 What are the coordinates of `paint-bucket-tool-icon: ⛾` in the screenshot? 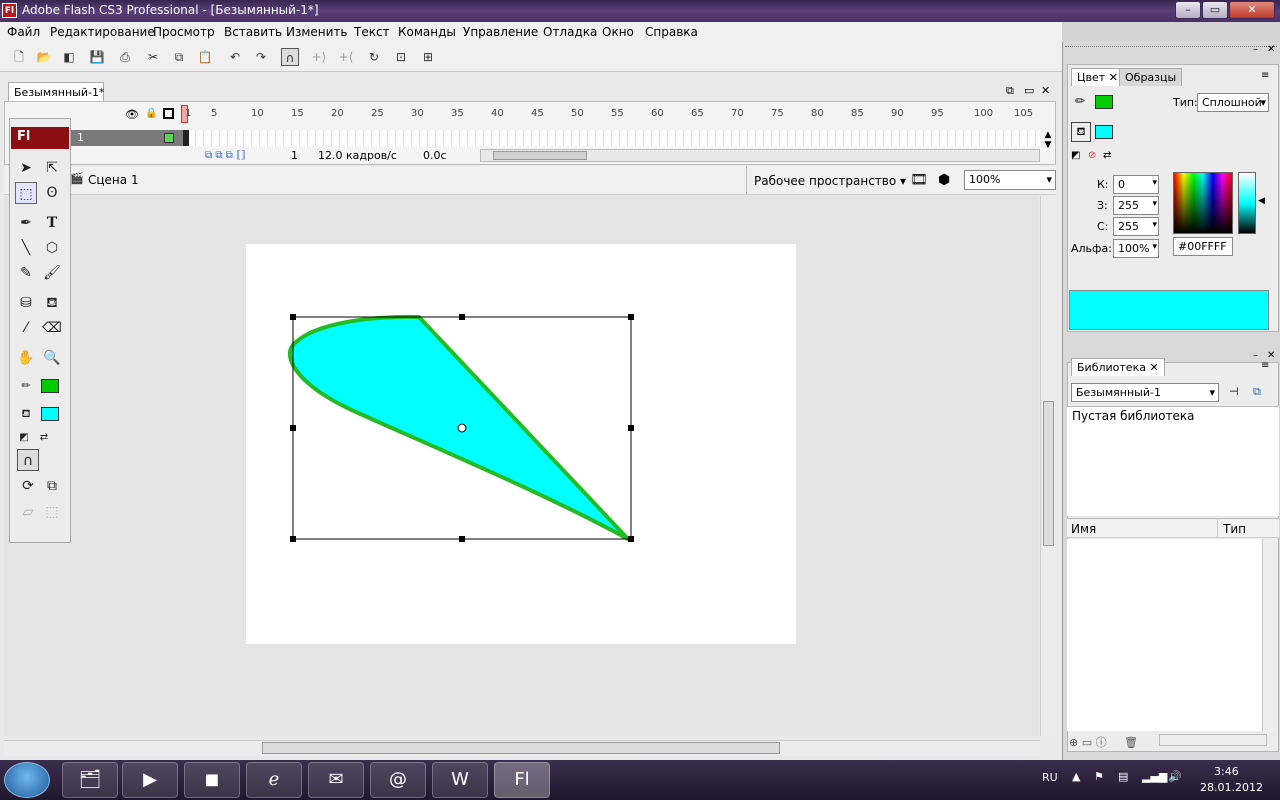 It's located at (52, 303).